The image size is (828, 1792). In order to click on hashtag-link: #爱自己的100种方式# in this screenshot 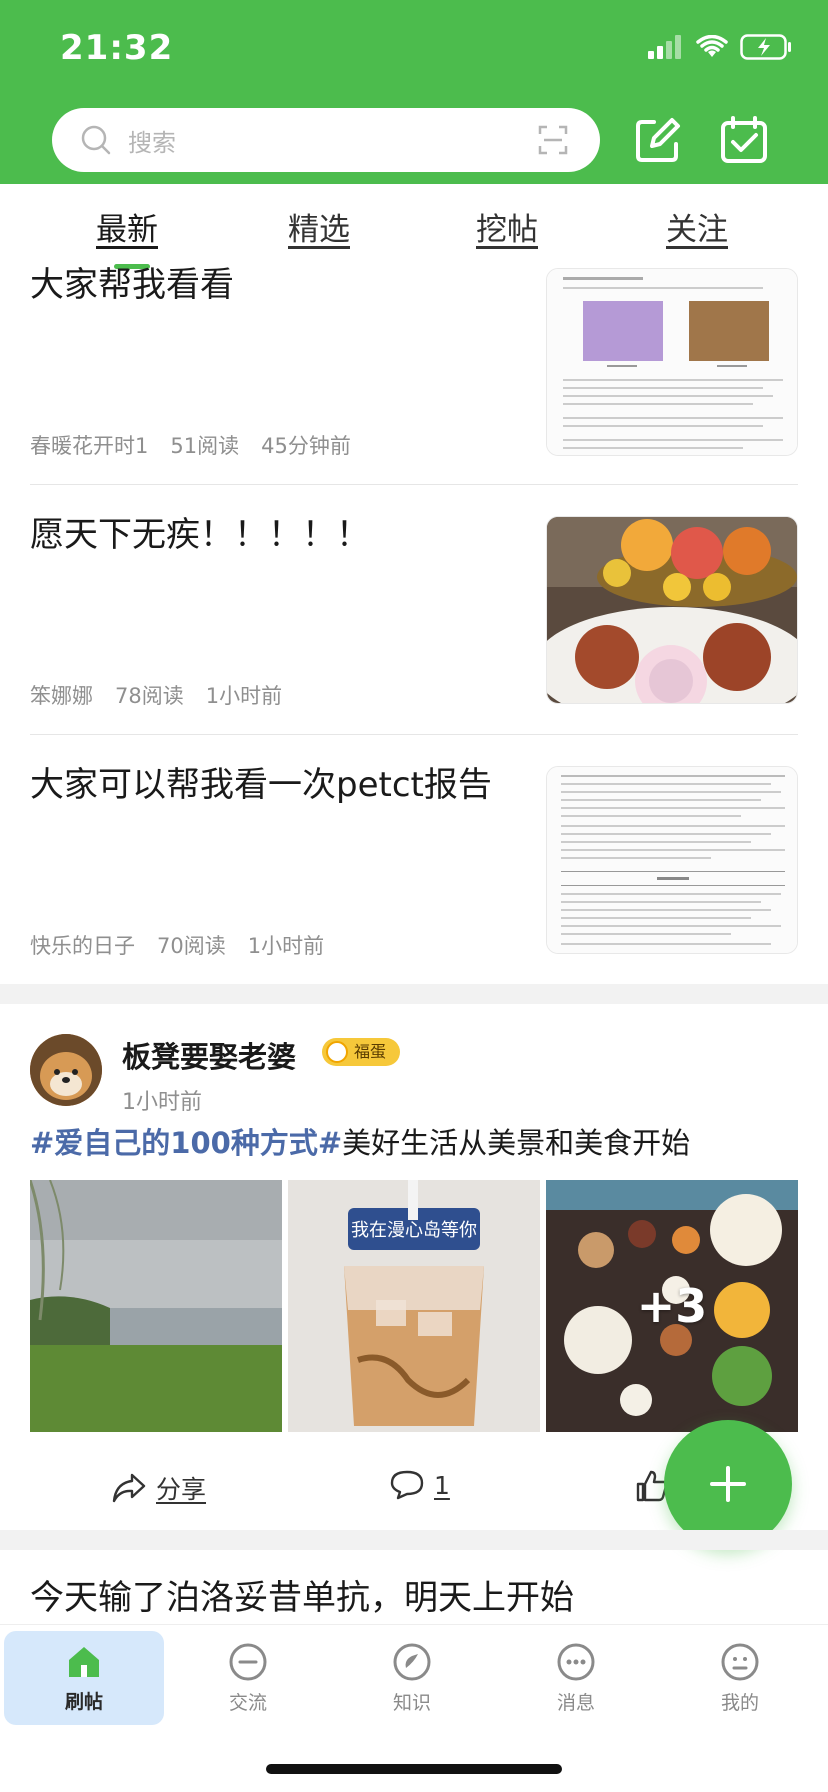, I will do `click(186, 1143)`.